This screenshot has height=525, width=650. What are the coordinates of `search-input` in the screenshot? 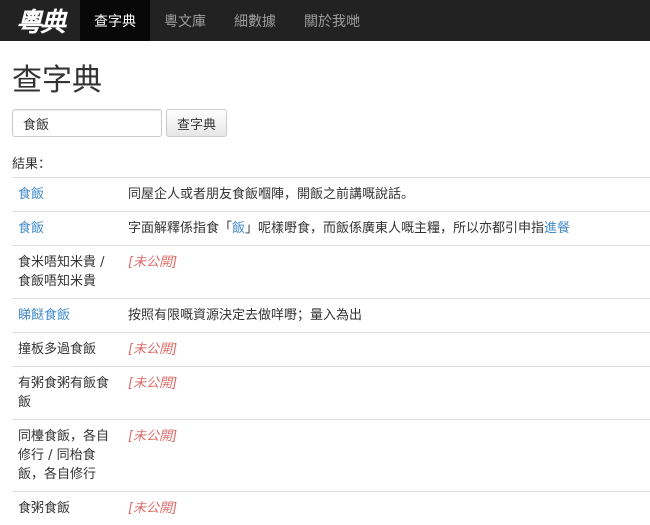 It's located at (87, 123).